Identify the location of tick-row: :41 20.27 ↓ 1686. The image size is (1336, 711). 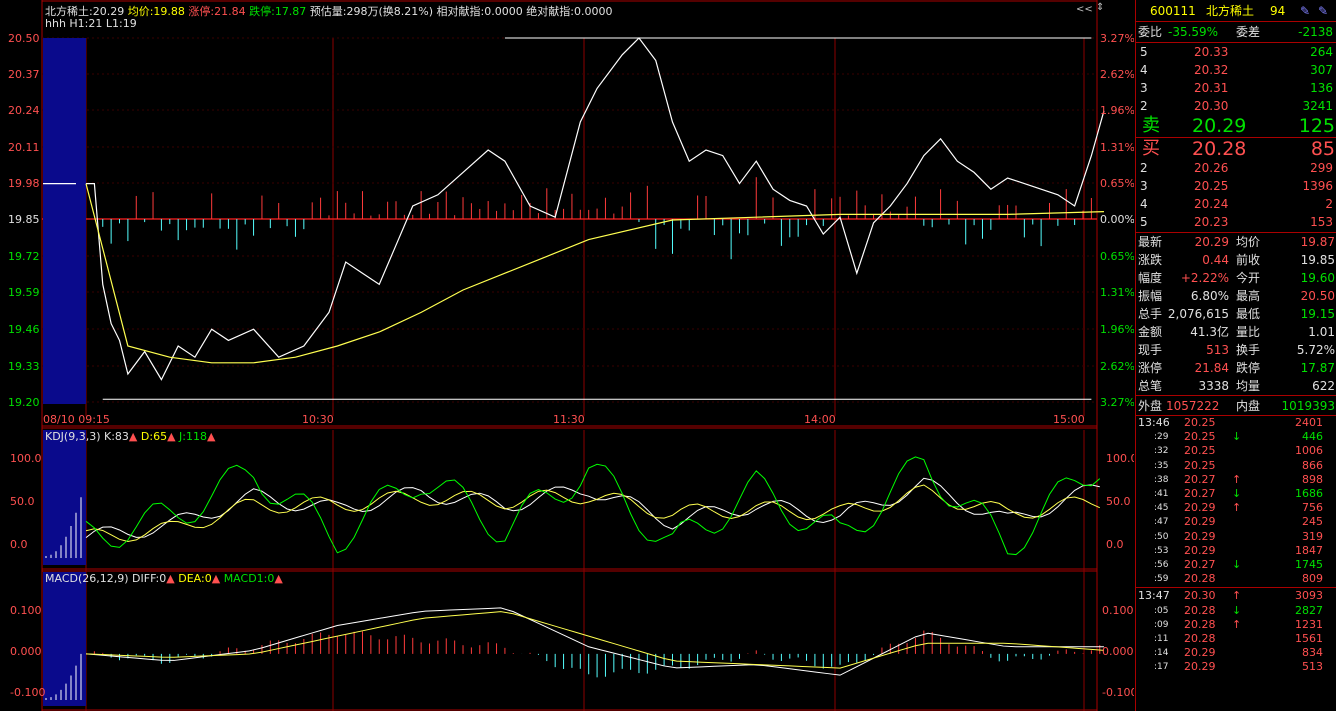
(1236, 494).